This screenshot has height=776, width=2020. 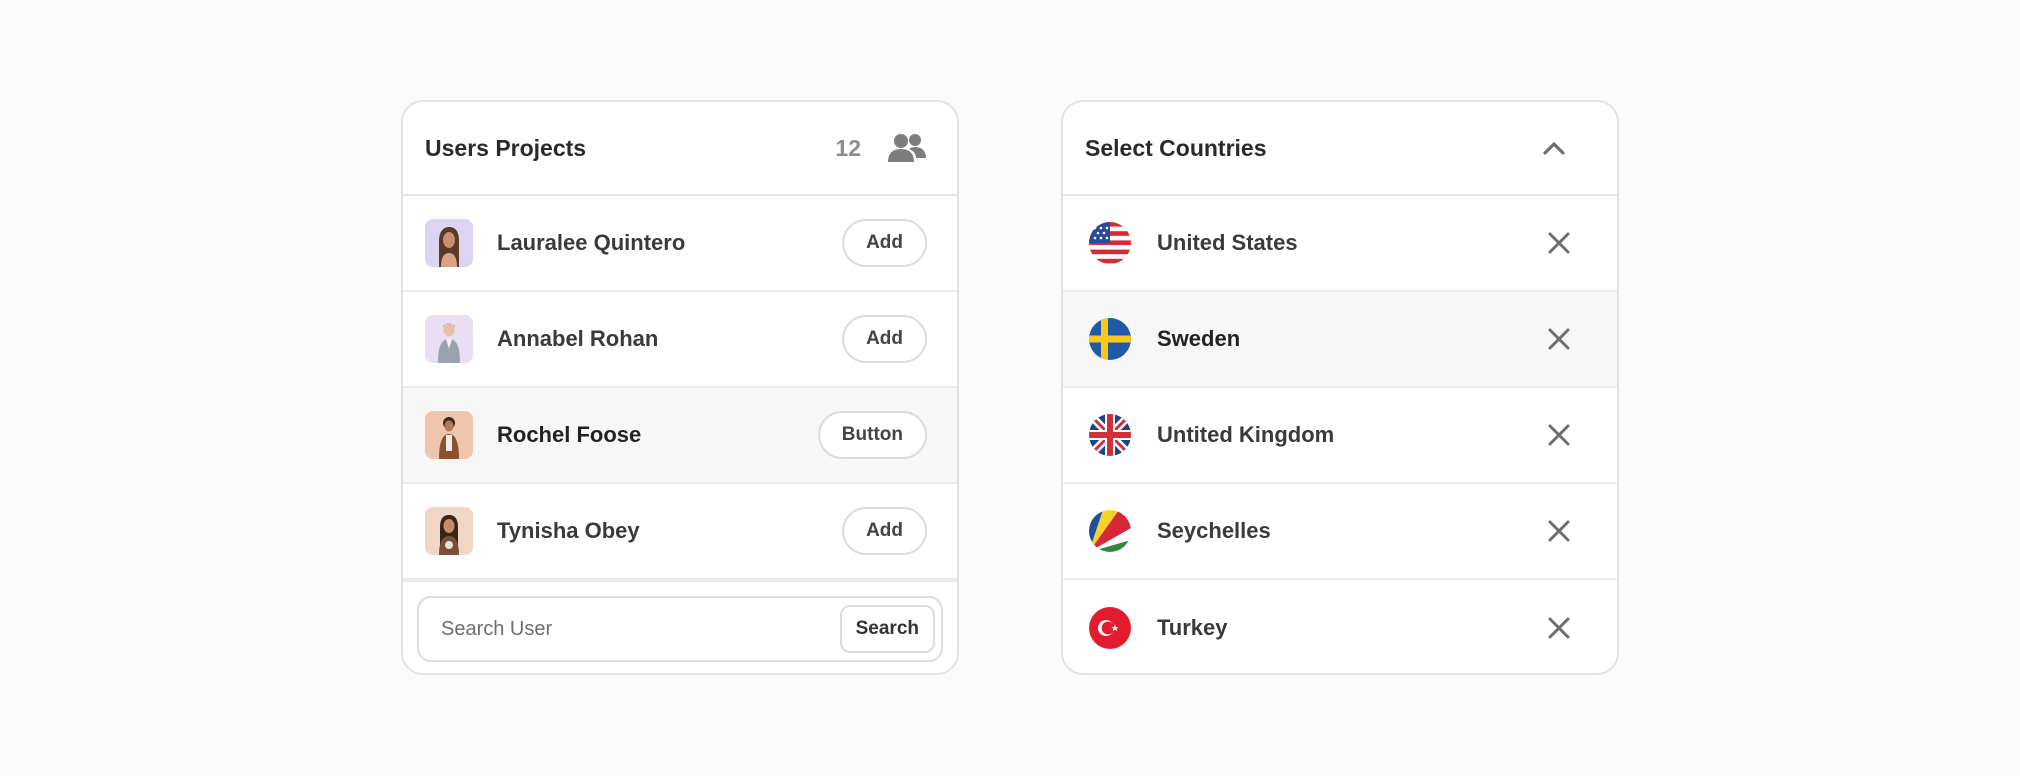 What do you see at coordinates (1340, 340) in the screenshot?
I see `country-row: Sweden` at bounding box center [1340, 340].